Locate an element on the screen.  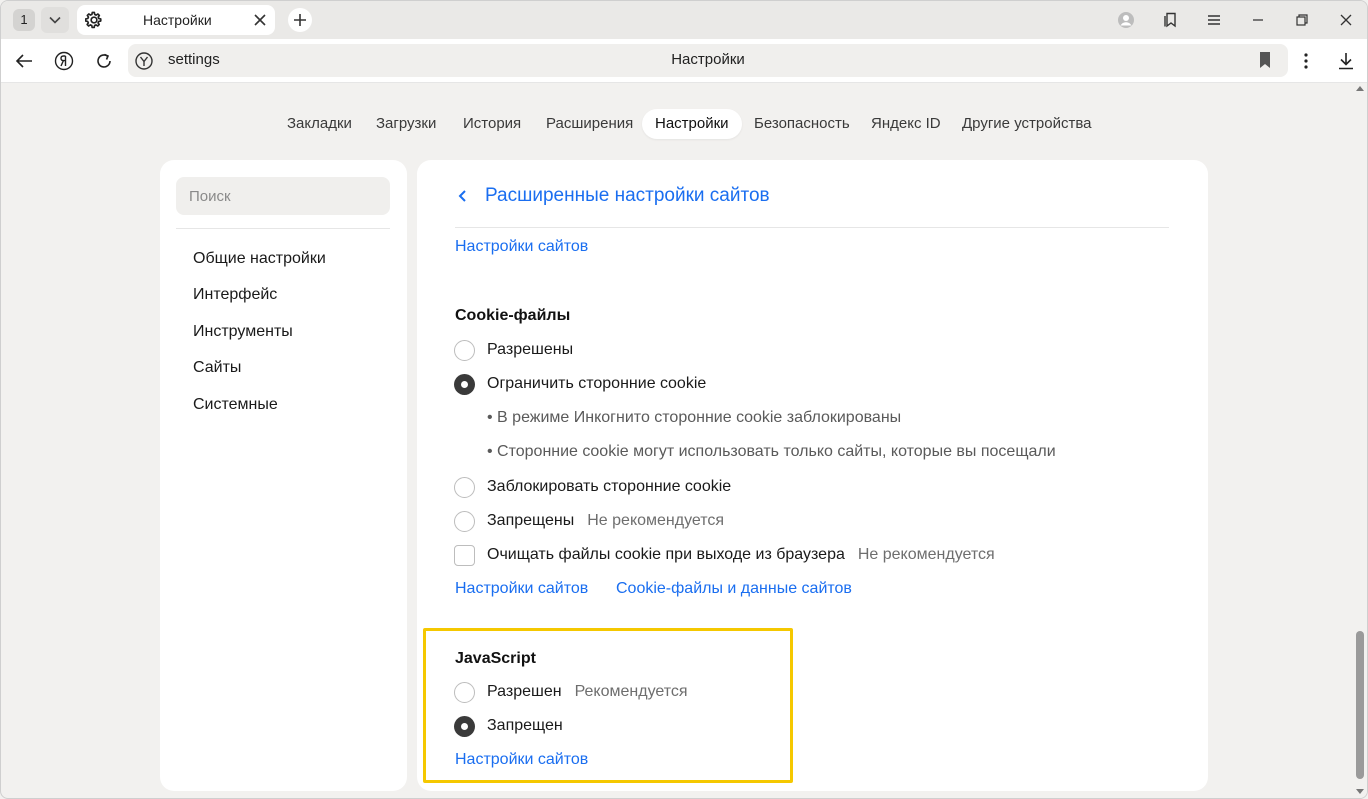
sidebar-item-general: Общие настройки is located at coordinates (259, 259).